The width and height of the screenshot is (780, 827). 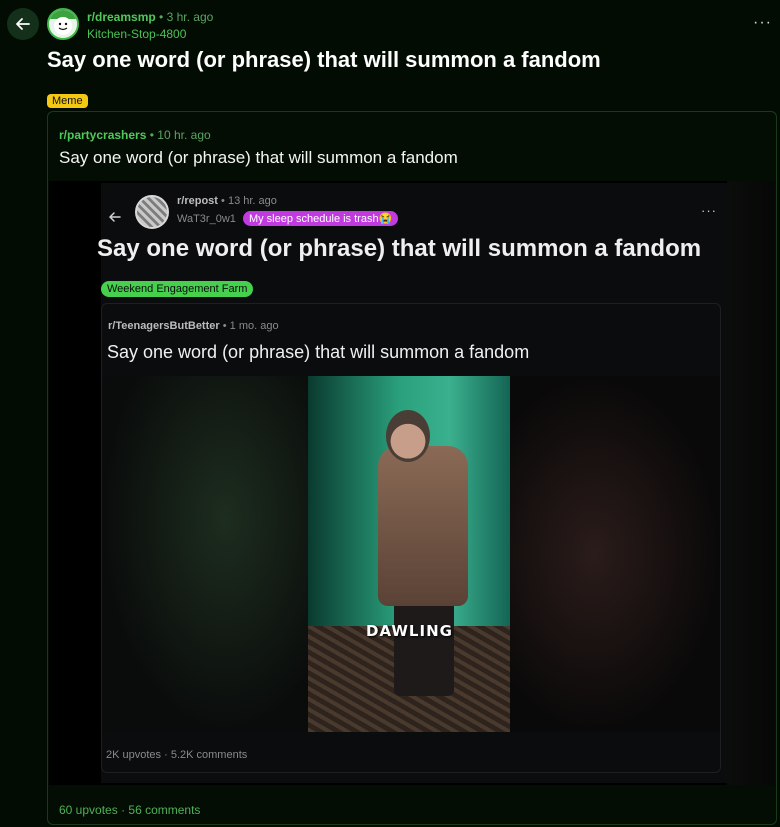 What do you see at coordinates (190, 17) in the screenshot?
I see `post-time: 3 hr. ago` at bounding box center [190, 17].